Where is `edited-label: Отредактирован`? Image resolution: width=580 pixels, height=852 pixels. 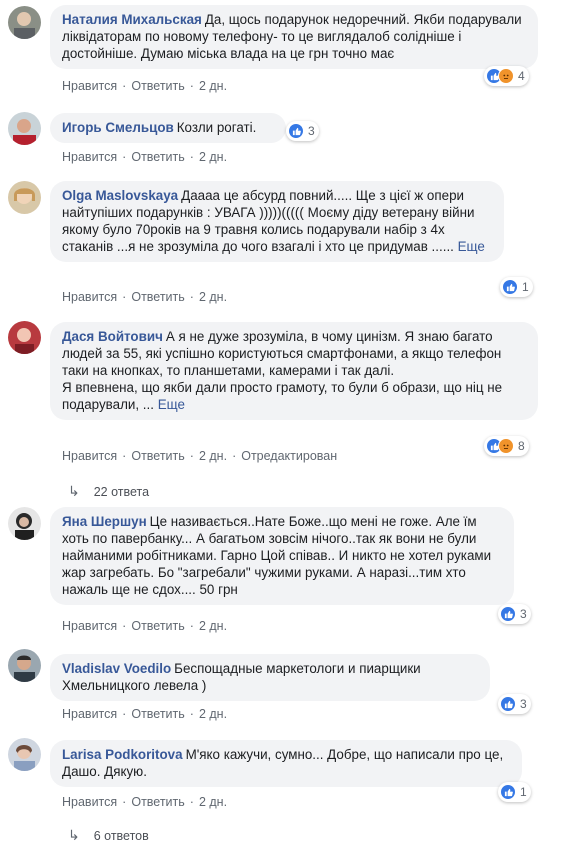 edited-label: Отредактирован is located at coordinates (289, 456).